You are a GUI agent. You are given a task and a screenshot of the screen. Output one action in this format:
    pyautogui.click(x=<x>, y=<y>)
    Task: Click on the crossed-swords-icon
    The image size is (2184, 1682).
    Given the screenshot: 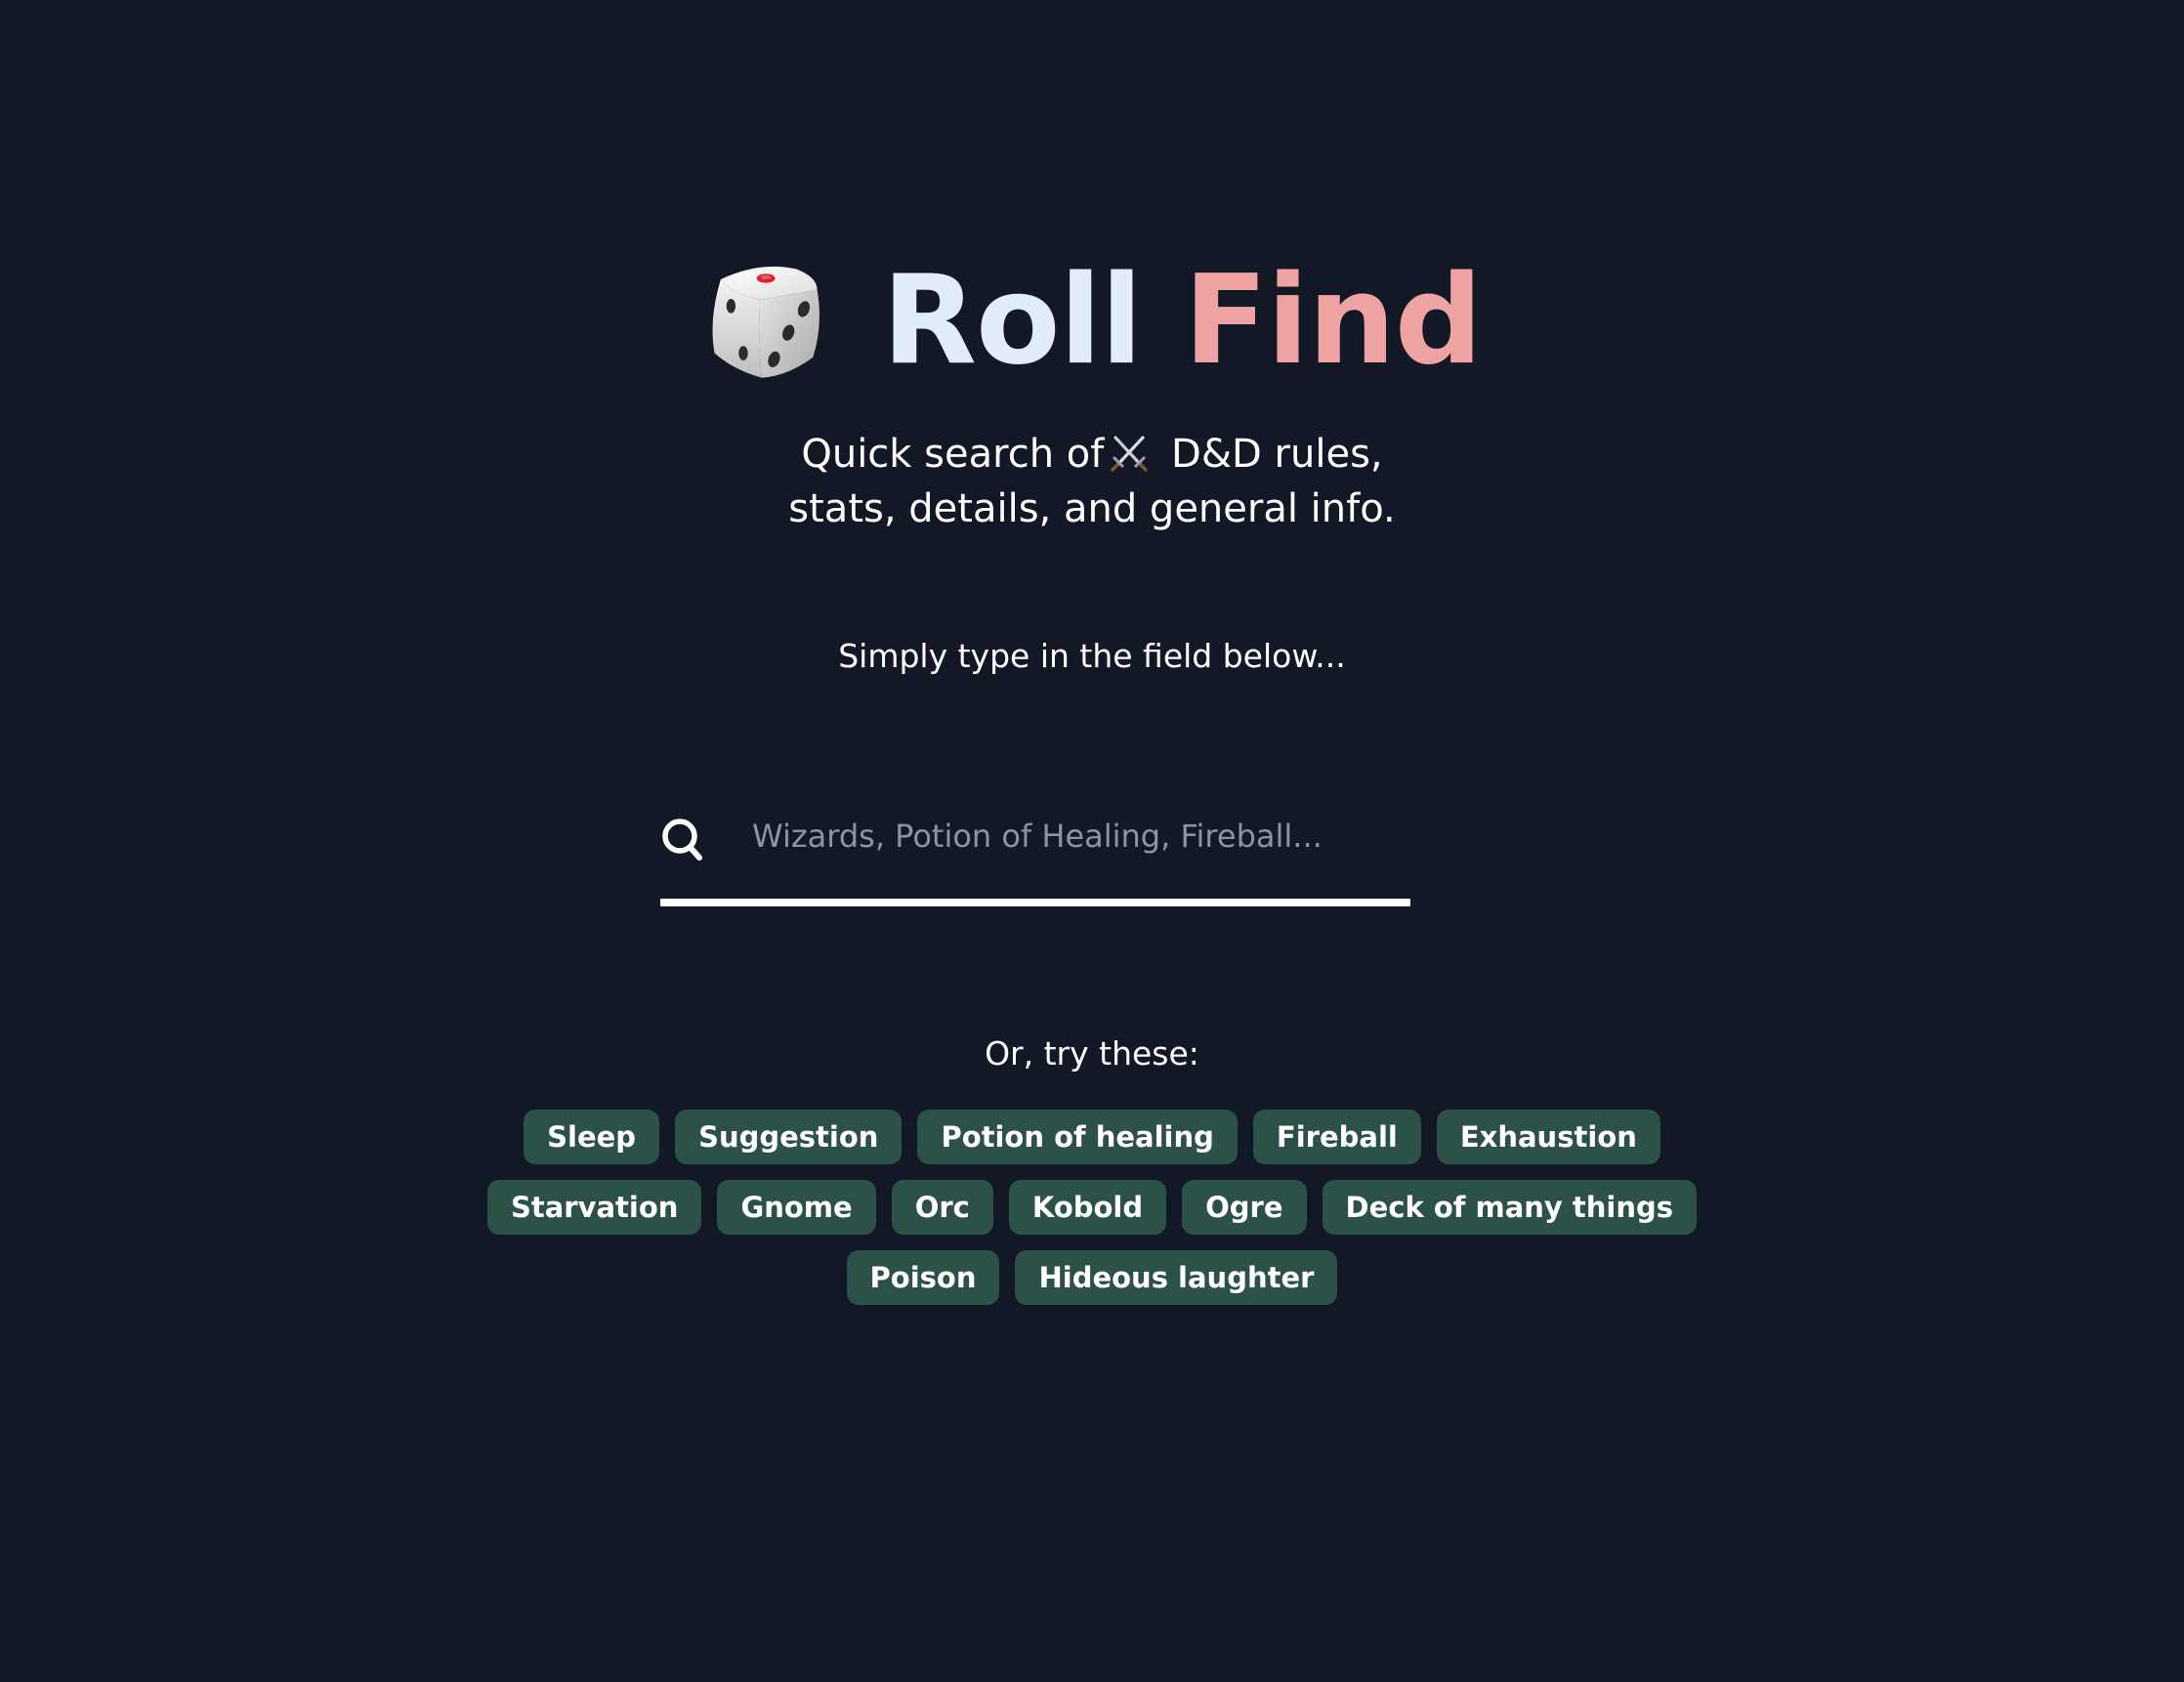 What is the action you would take?
    pyautogui.click(x=1130, y=454)
    